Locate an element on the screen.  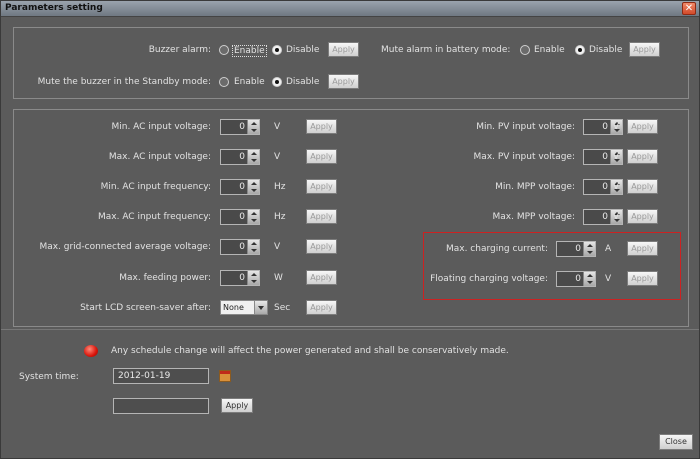
min-ac-input-voltage-spinner: 0 is located at coordinates (240, 127).